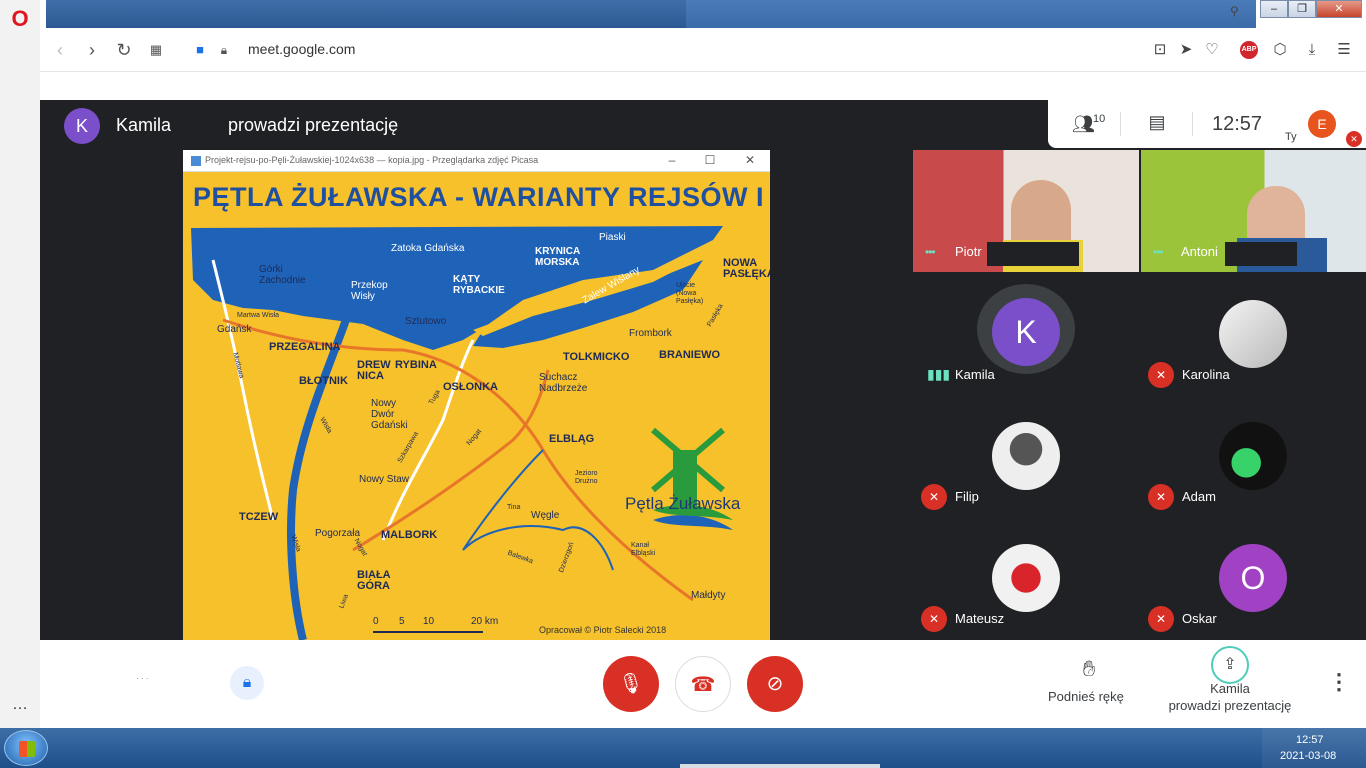 Image resolution: width=1366 pixels, height=768 pixels. I want to click on tabs-grid-icon: ▦, so click(156, 50).